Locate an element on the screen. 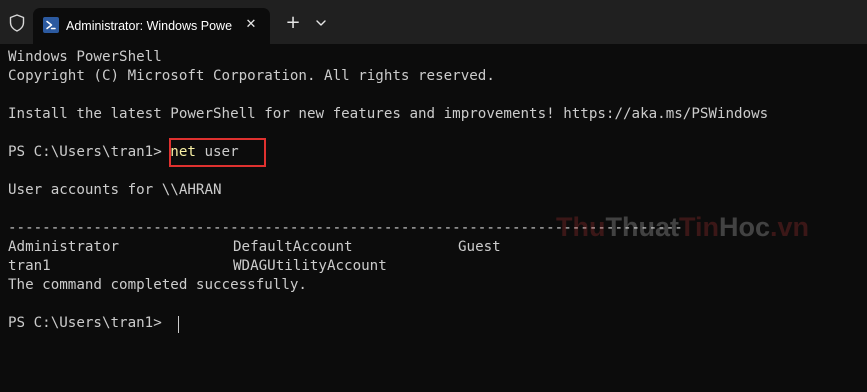 The image size is (867, 392). command-highlight-box is located at coordinates (217, 152).